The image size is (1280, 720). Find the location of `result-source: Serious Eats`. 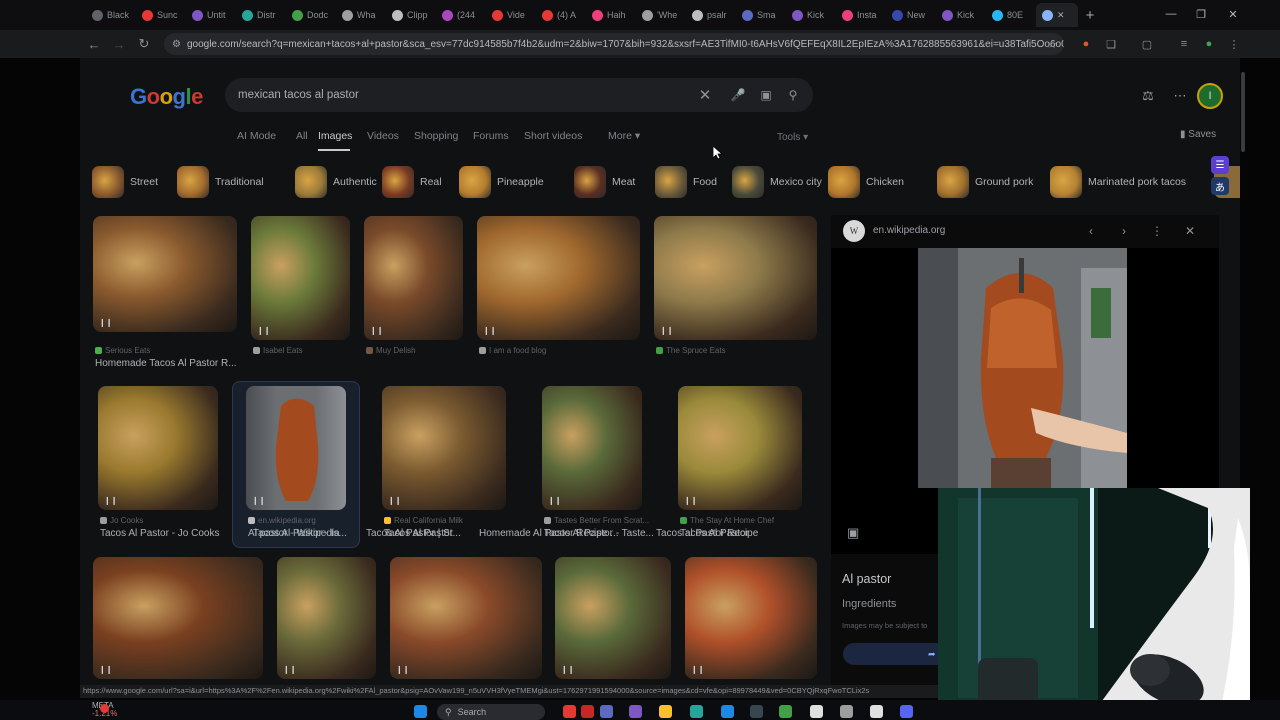

result-source: Serious Eats is located at coordinates (177, 350).